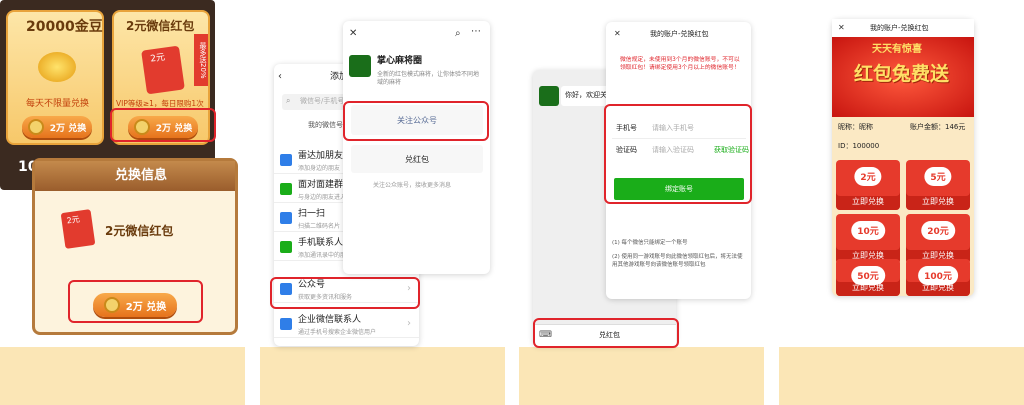 This screenshot has height=405, width=1024. What do you see at coordinates (345, 293) in the screenshot?
I see `highlight-official-account` at bounding box center [345, 293].